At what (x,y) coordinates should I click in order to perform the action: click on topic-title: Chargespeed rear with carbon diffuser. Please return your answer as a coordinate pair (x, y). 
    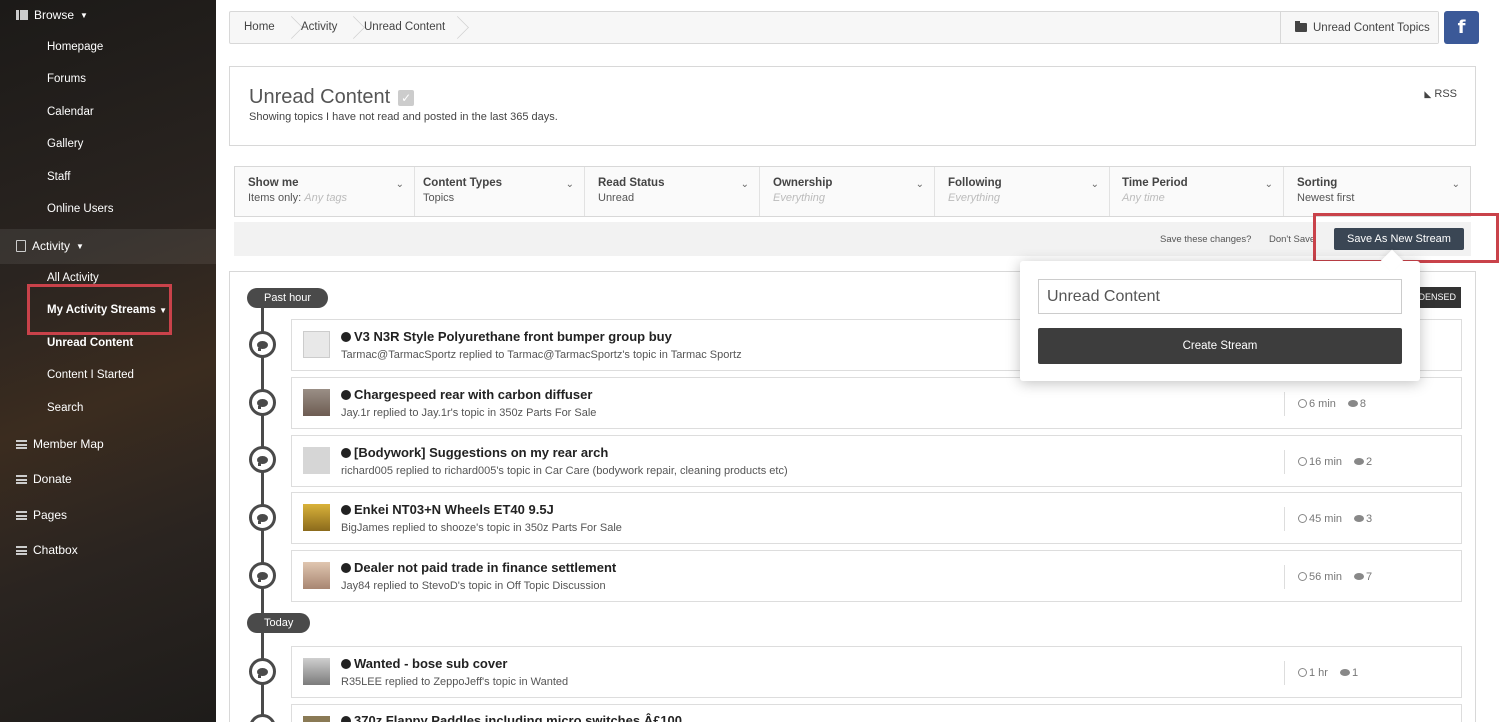
    Looking at the image, I should click on (466, 394).